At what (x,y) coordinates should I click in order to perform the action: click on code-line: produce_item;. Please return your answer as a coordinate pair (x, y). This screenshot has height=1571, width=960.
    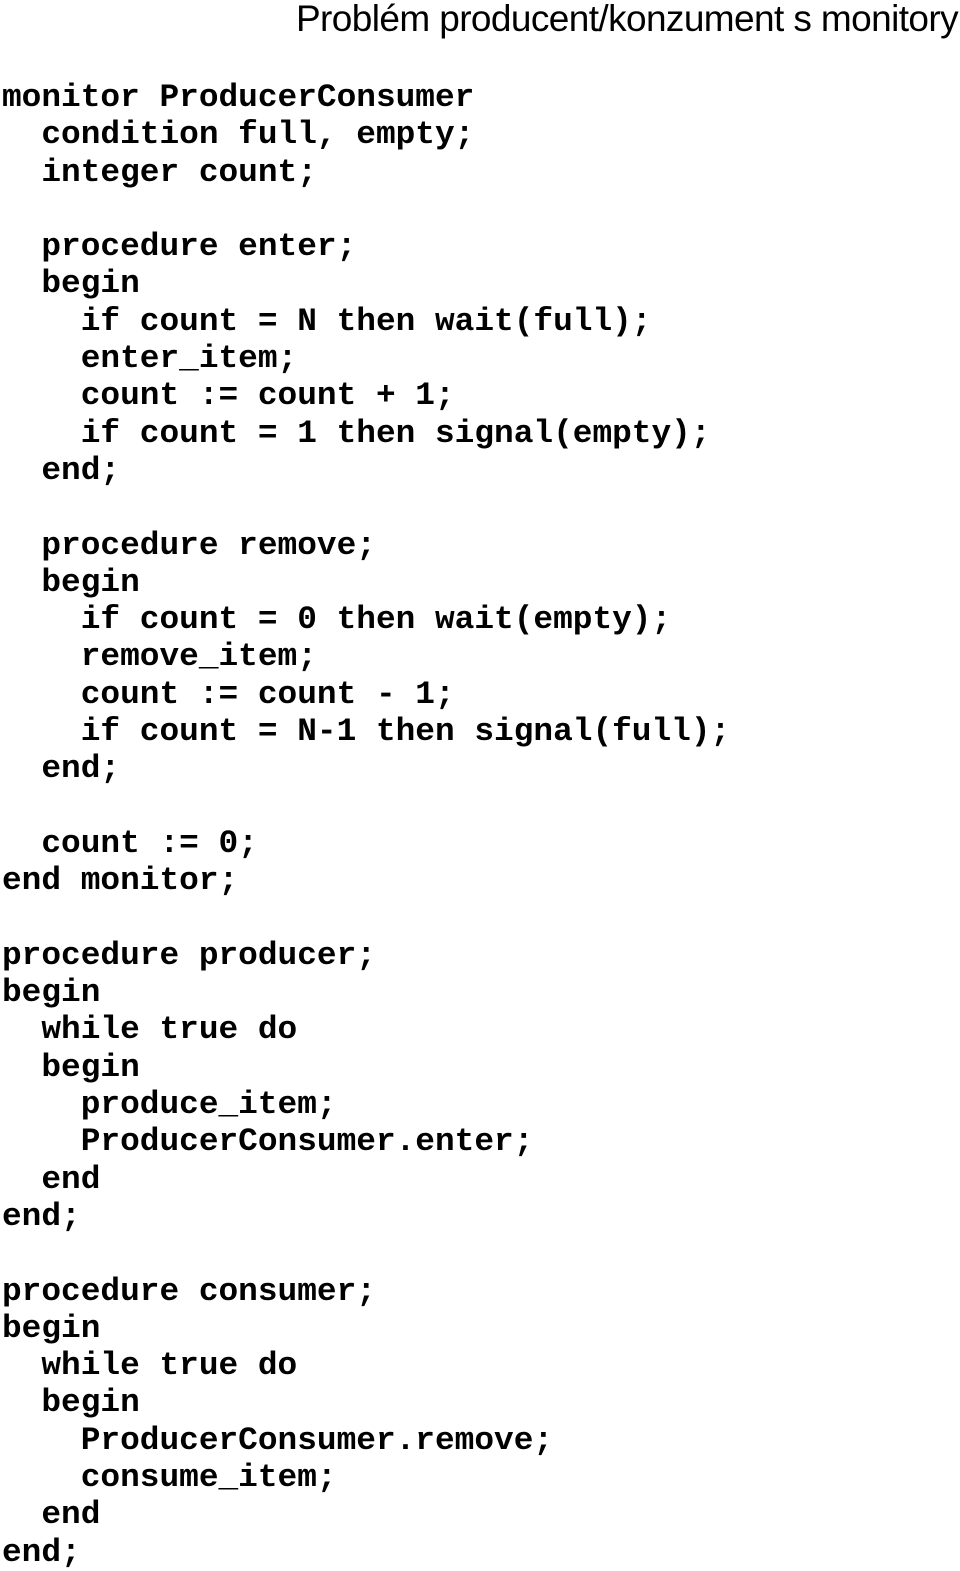
    Looking at the image, I should click on (169, 1105).